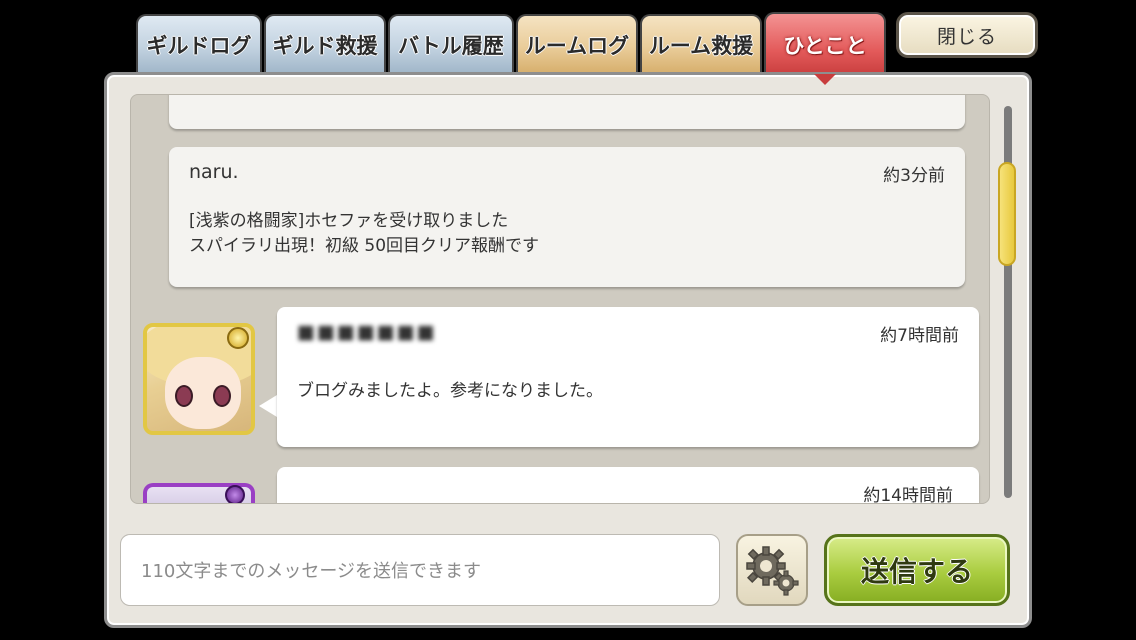  Describe the element at coordinates (311, 571) in the screenshot. I see `message-input-placeholder: 110文字までのメッセージを送信できます` at that location.